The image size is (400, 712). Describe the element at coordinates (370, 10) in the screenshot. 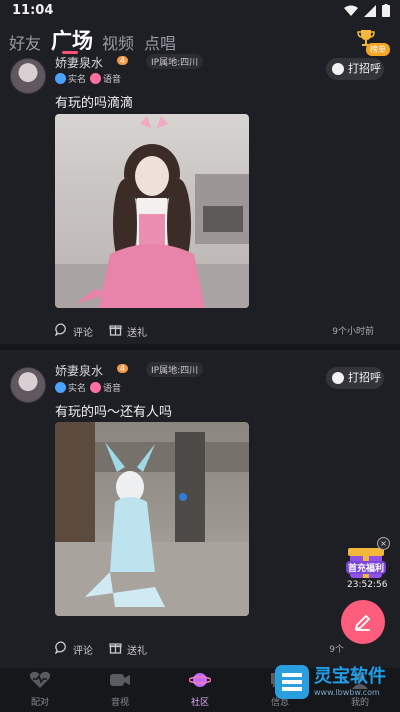

I see `signal-icon` at that location.